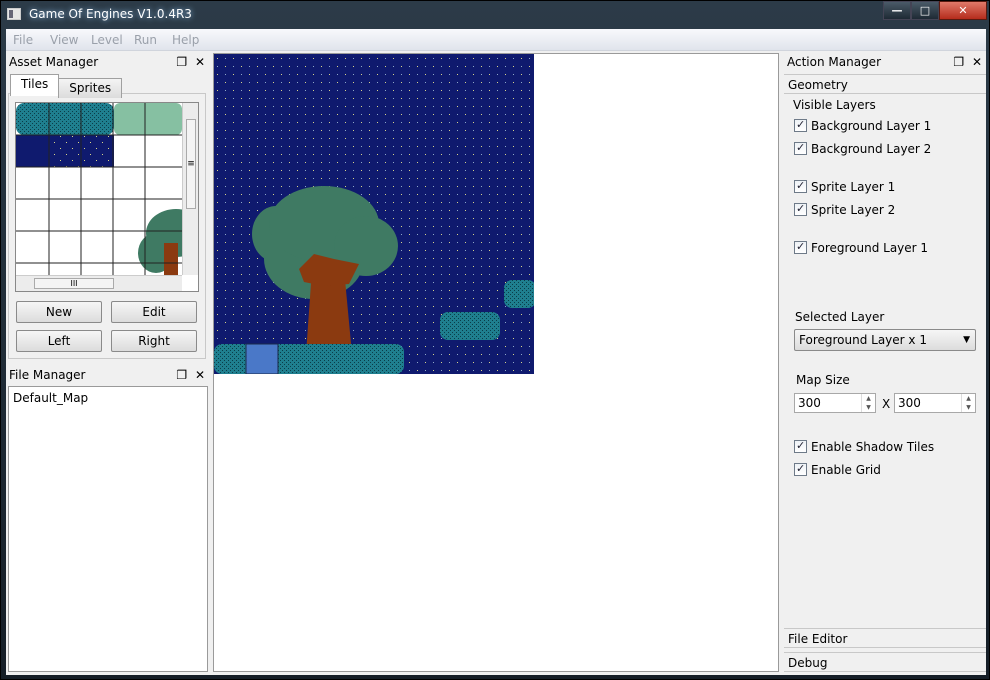 This screenshot has width=990, height=680. Describe the element at coordinates (90, 88) in the screenshot. I see `tab-sprites: Sprites` at that location.